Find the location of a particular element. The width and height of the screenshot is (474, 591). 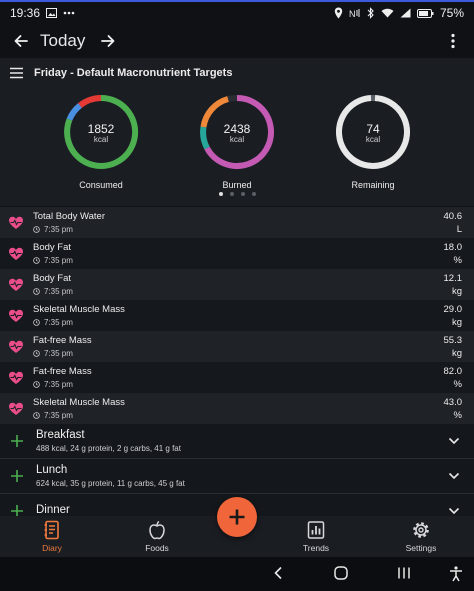

nav-trends: Trends is located at coordinates (316, 536).